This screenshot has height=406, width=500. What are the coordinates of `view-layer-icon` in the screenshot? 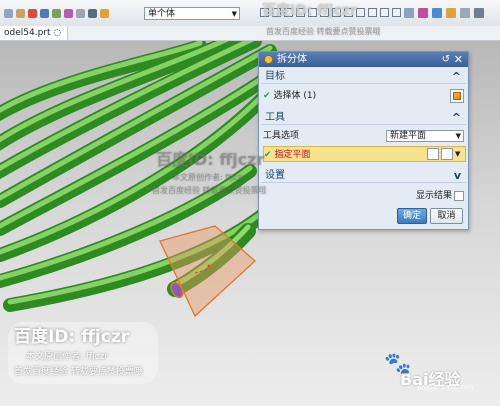 It's located at (451, 13).